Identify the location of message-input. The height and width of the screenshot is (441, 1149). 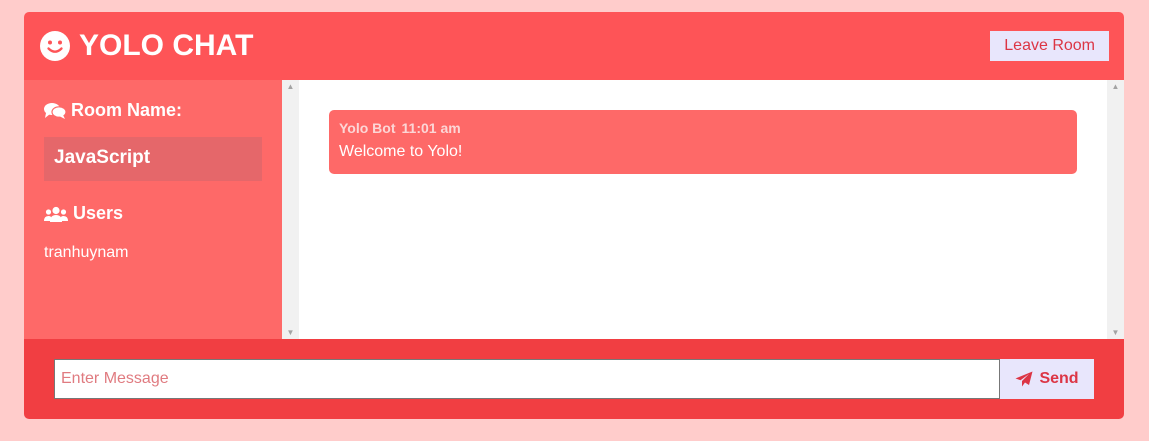
(527, 379).